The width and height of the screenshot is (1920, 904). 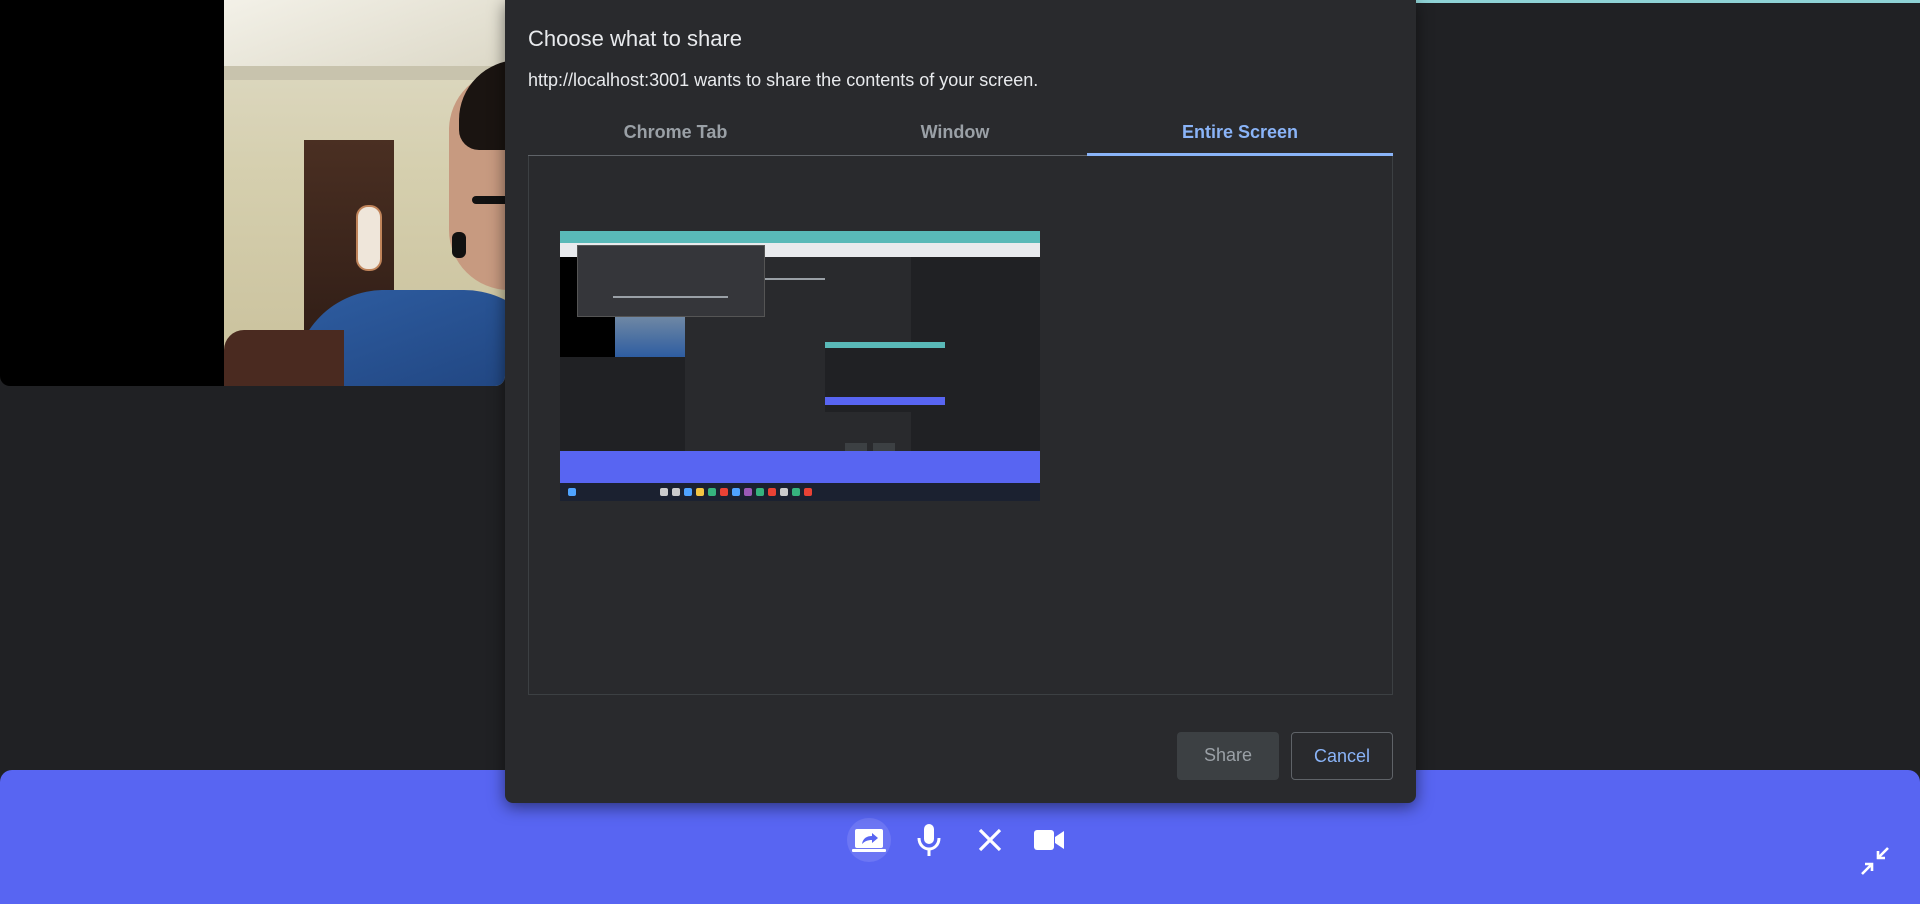 I want to click on screen-share-button, so click(x=869, y=840).